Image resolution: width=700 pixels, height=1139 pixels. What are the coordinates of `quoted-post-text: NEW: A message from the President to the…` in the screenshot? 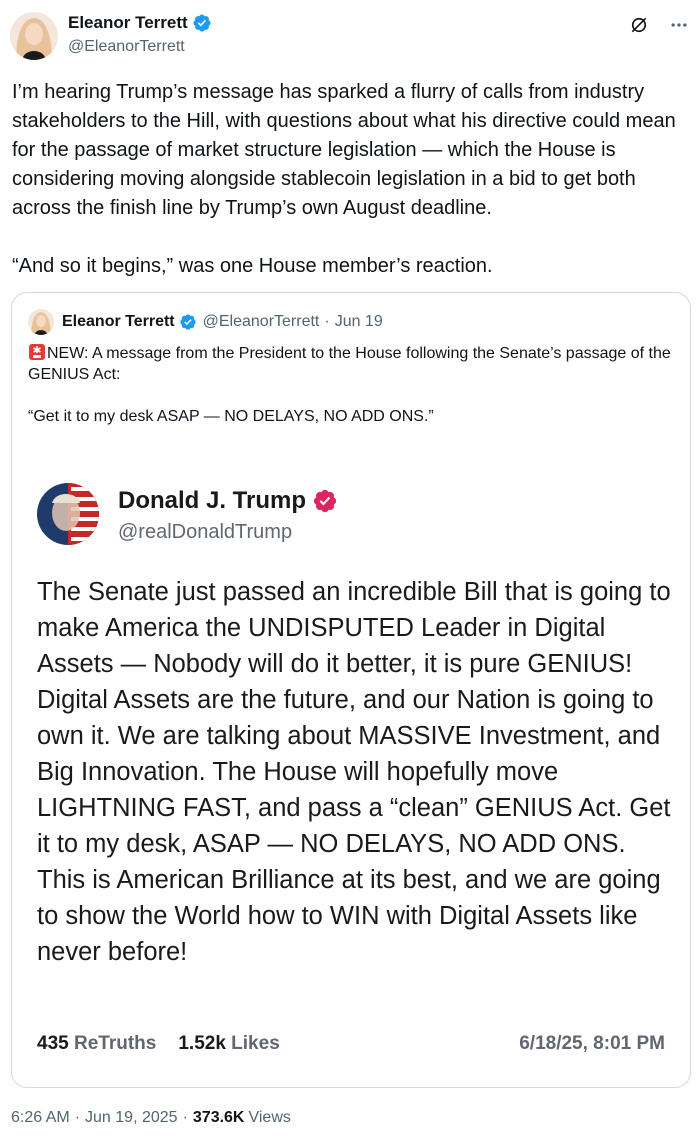 It's located at (349, 385).